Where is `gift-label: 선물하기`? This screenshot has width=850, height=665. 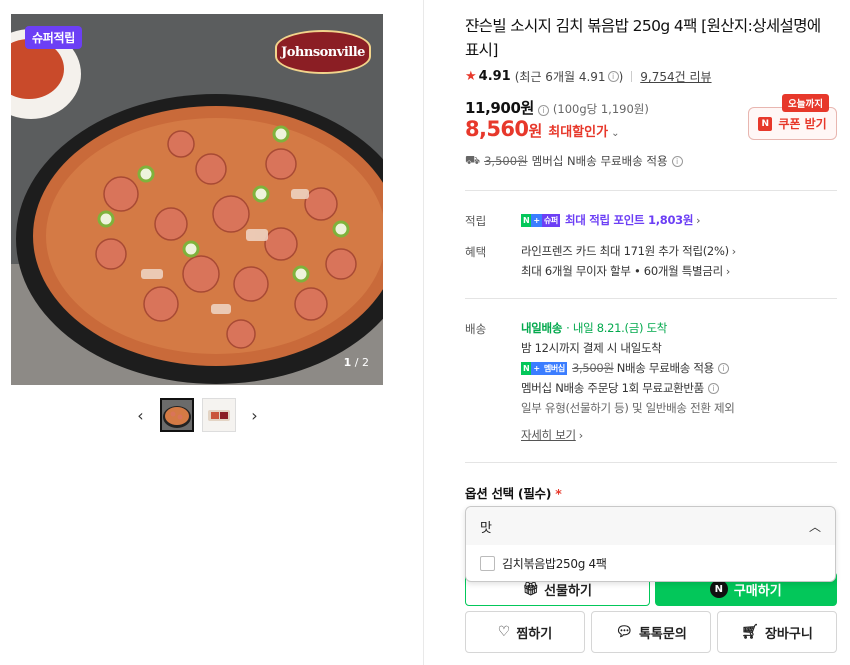
gift-label: 선물하기 is located at coordinates (568, 591).